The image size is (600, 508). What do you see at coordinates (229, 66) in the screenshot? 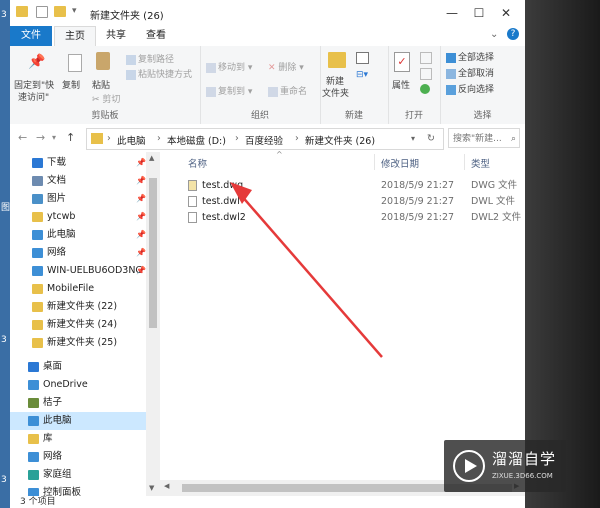
I see `move-to-button: 移动到 ▾` at bounding box center [229, 66].